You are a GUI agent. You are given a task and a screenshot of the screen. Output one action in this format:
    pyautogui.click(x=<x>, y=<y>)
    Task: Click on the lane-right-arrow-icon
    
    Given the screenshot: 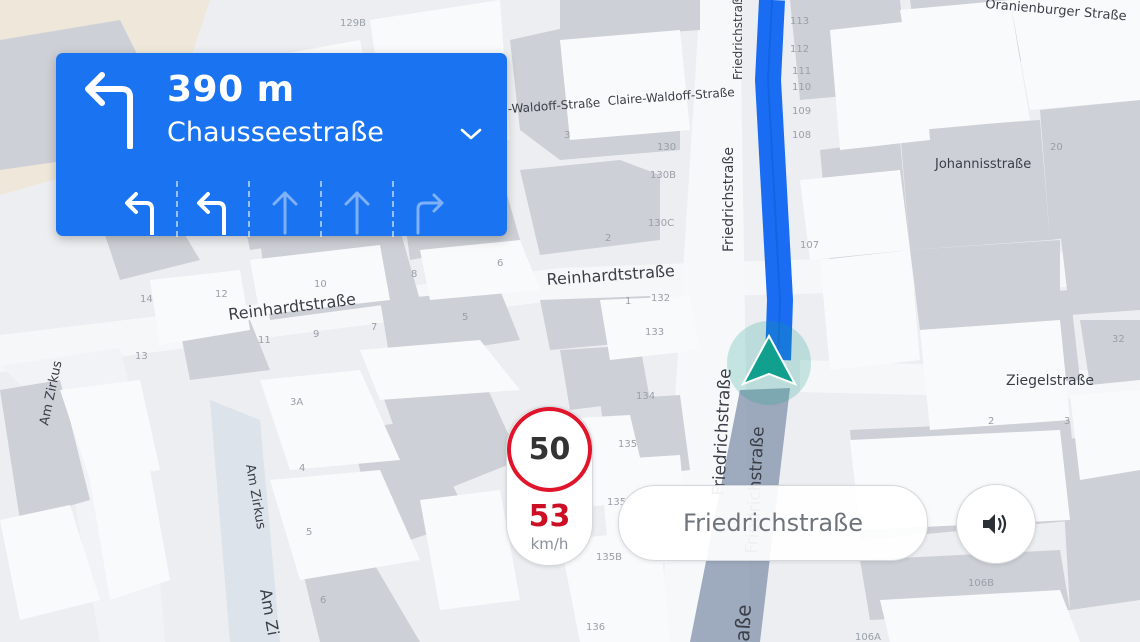 What is the action you would take?
    pyautogui.click(x=430, y=214)
    